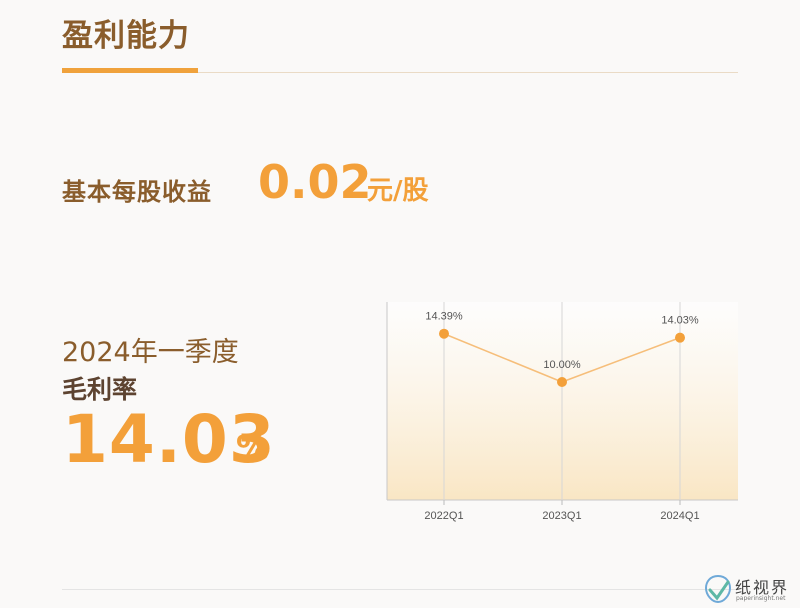 The width and height of the screenshot is (800, 608). What do you see at coordinates (679, 516) in the screenshot?
I see `chart-x-tick-label: 2024Q1` at bounding box center [679, 516].